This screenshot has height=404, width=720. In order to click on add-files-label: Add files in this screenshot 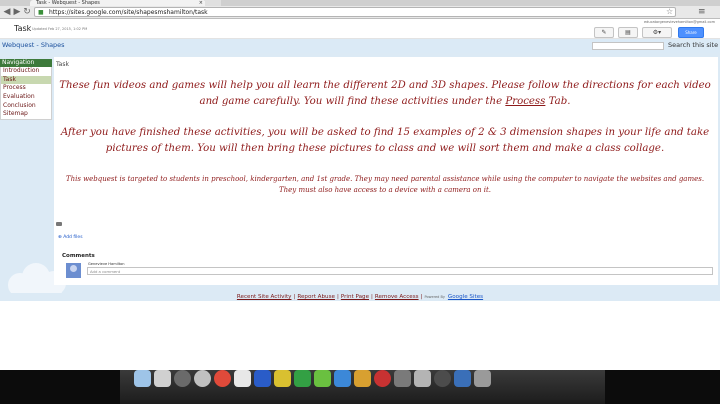, I will do `click(73, 237)`.